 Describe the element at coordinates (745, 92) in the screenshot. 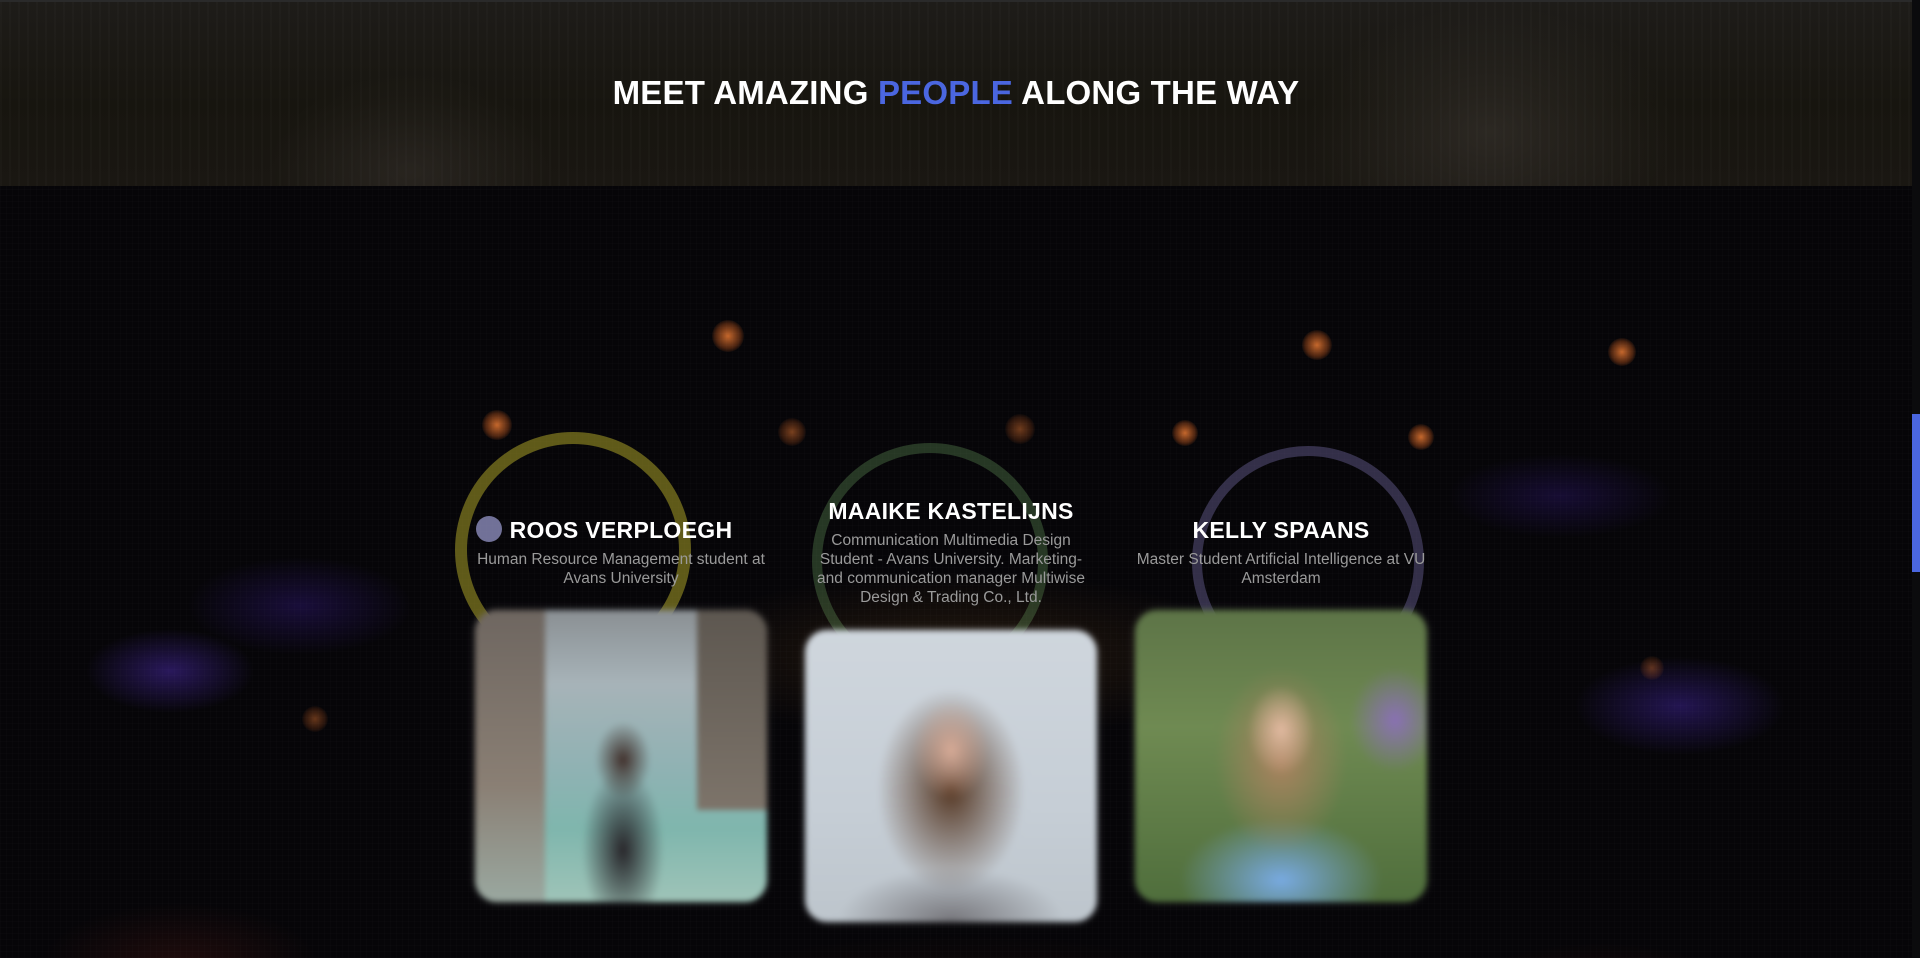

I see `heading-part-1: MEET AMAZING` at that location.